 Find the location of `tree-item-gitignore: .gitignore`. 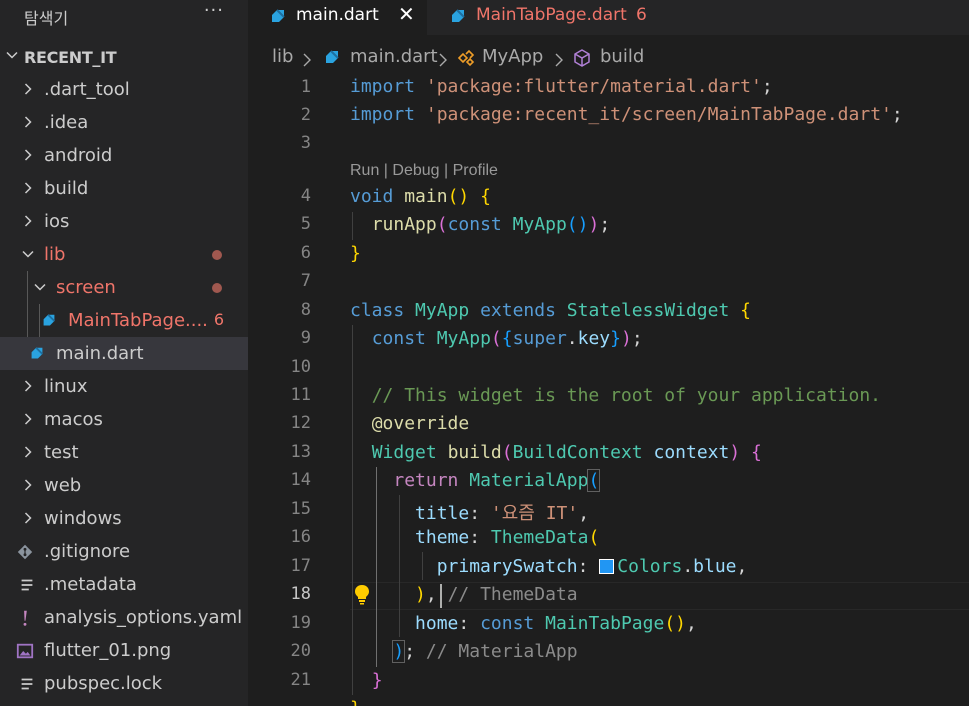

tree-item-gitignore: .gitignore is located at coordinates (124, 551).